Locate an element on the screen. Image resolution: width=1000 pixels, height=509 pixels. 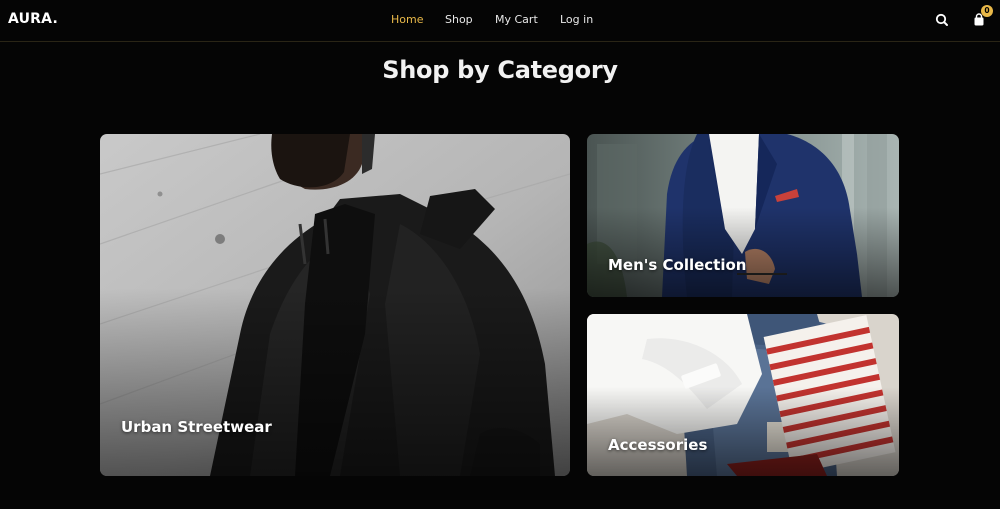
nav-link-my-cart: My Cart is located at coordinates (516, 19).